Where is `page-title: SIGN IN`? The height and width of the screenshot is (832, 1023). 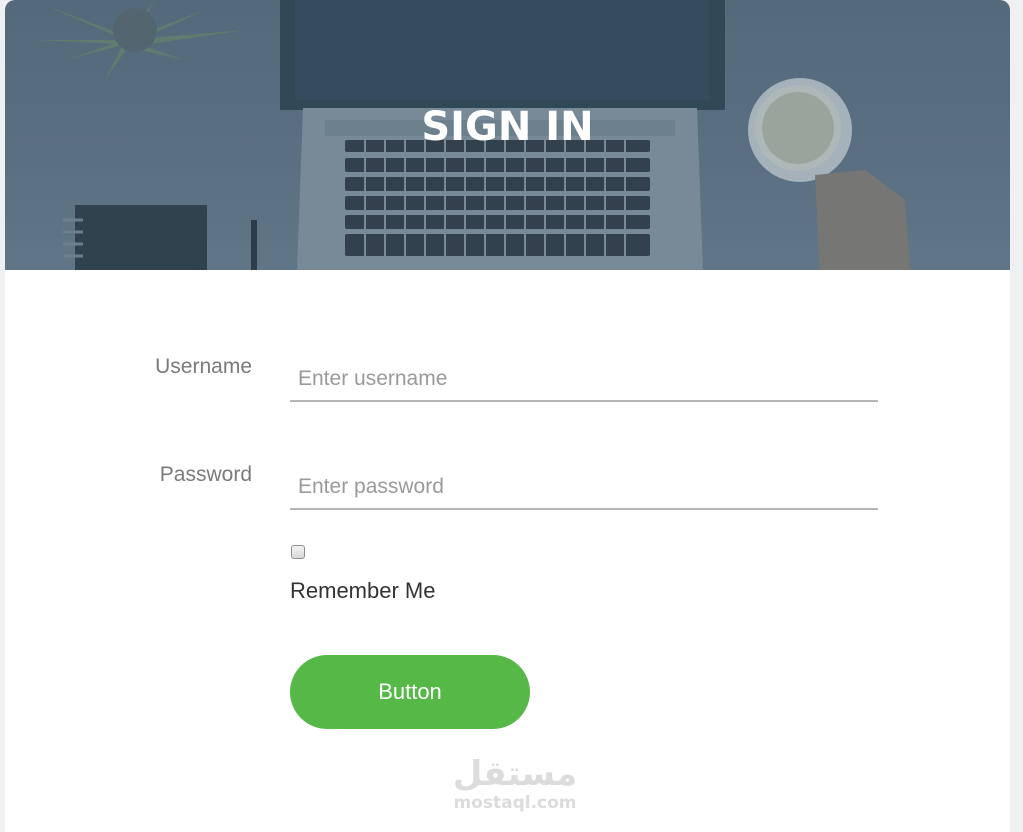
page-title: SIGN IN is located at coordinates (507, 127).